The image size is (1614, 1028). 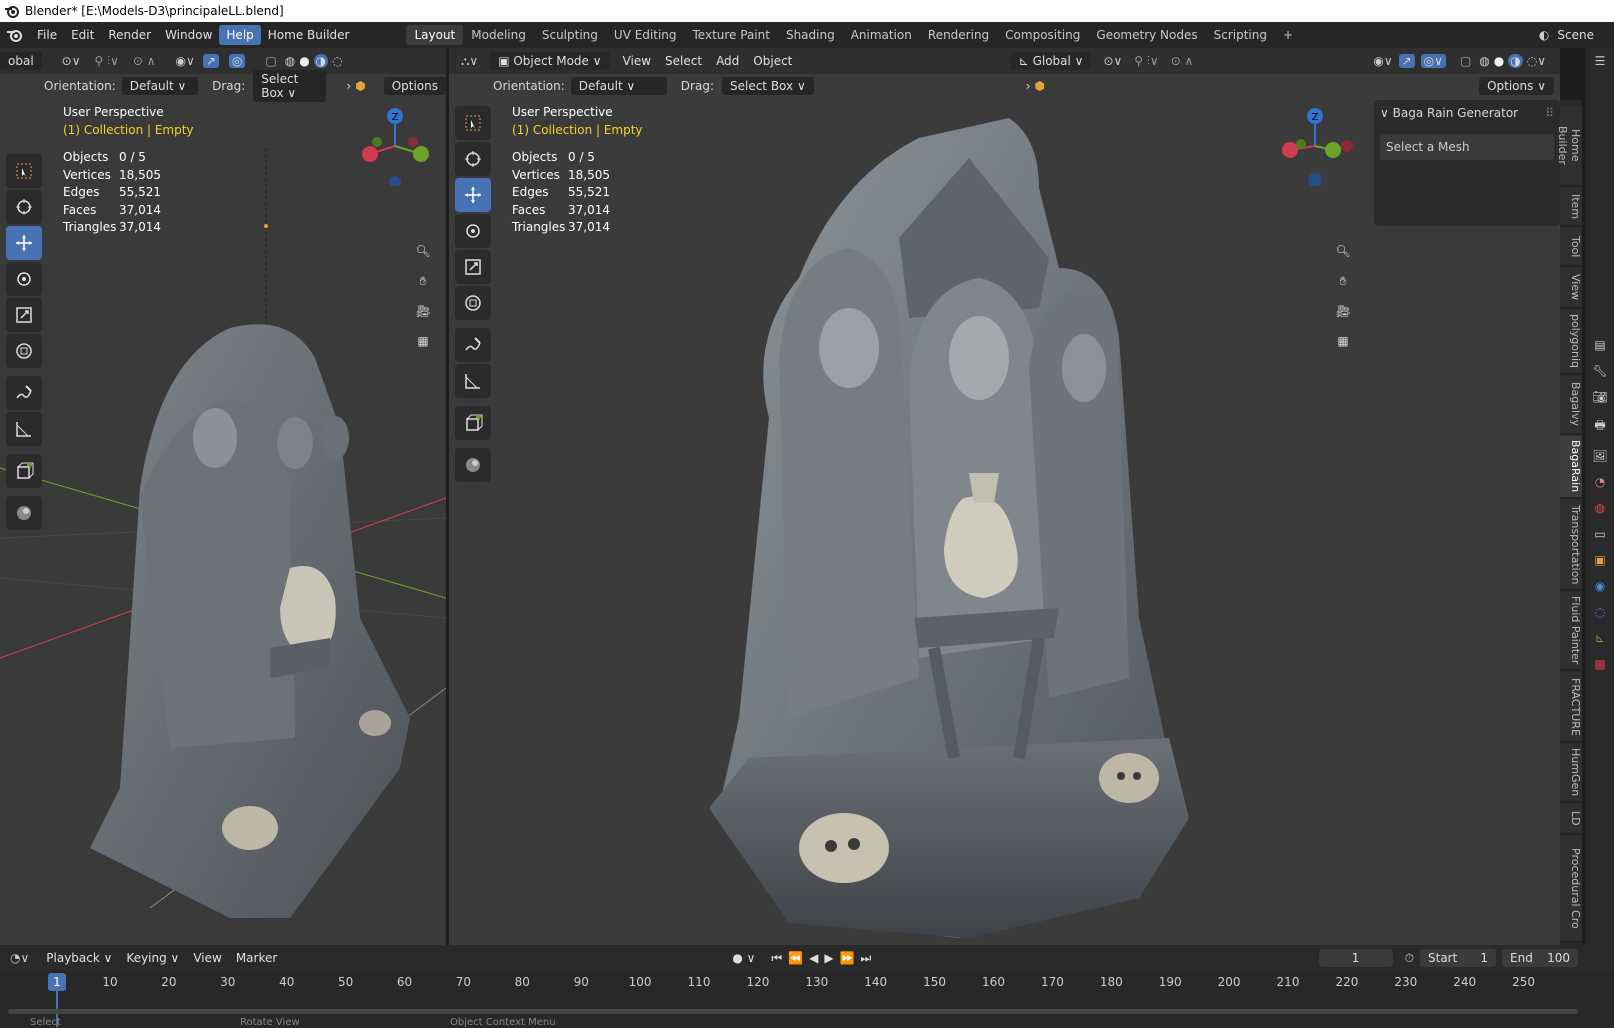 I want to click on scene-icon: ◐, so click(x=1544, y=35).